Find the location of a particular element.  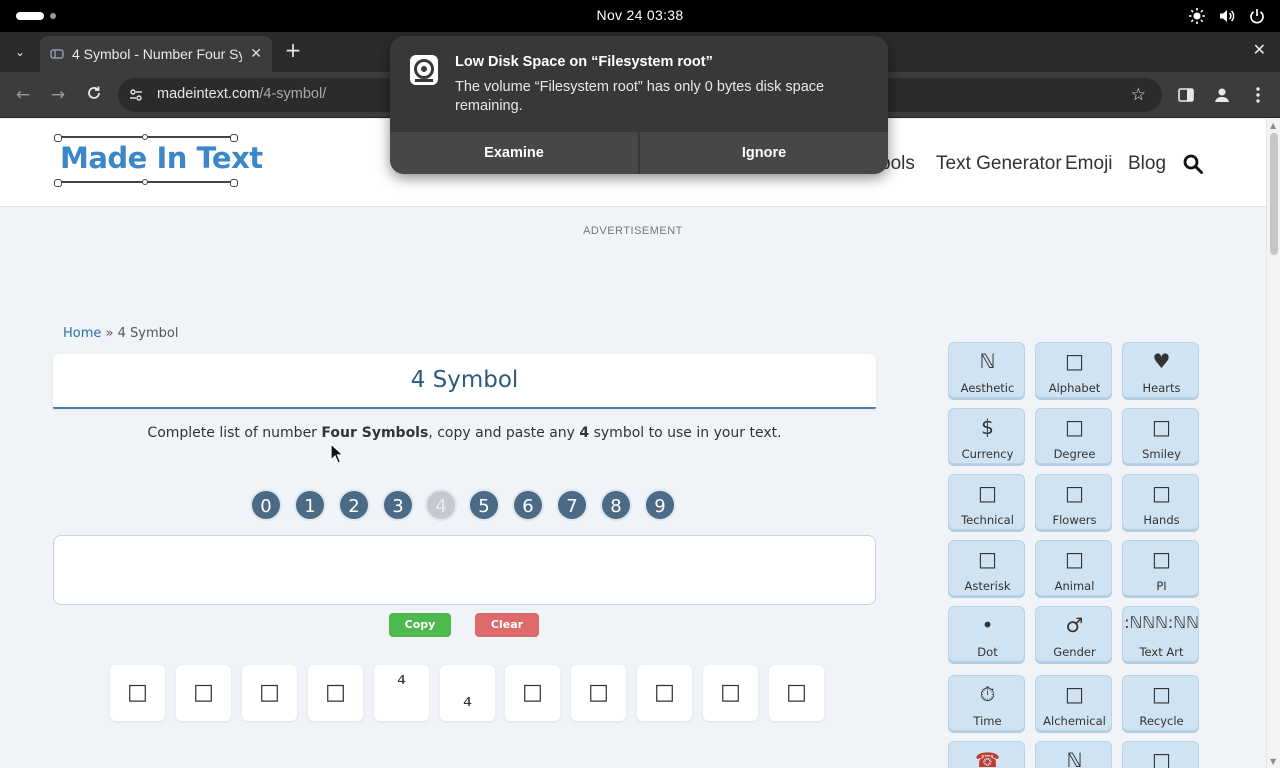

disk-icon is located at coordinates (424, 70).